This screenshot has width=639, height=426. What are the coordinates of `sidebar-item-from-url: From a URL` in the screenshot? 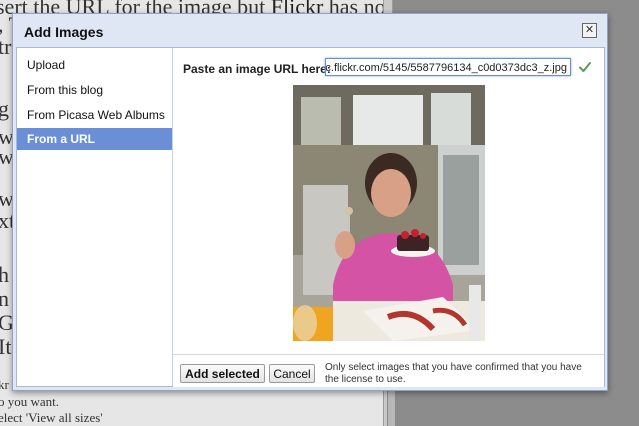 It's located at (94, 139).